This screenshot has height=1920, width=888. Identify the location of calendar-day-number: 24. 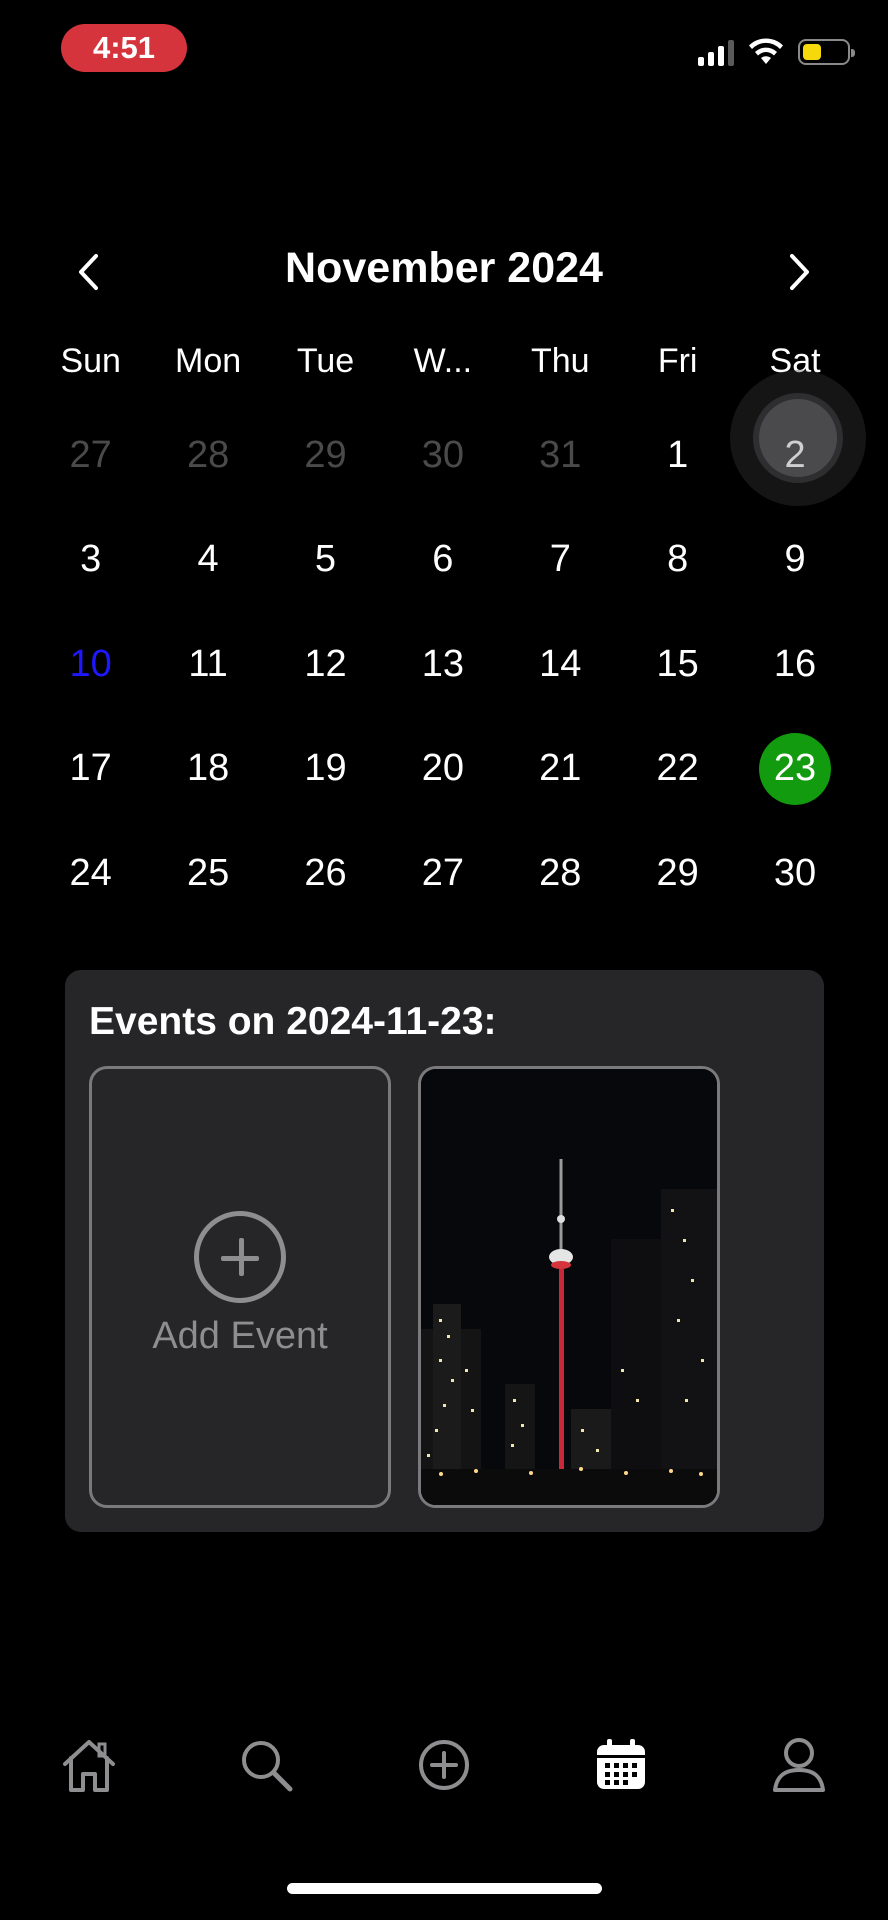
(90, 872).